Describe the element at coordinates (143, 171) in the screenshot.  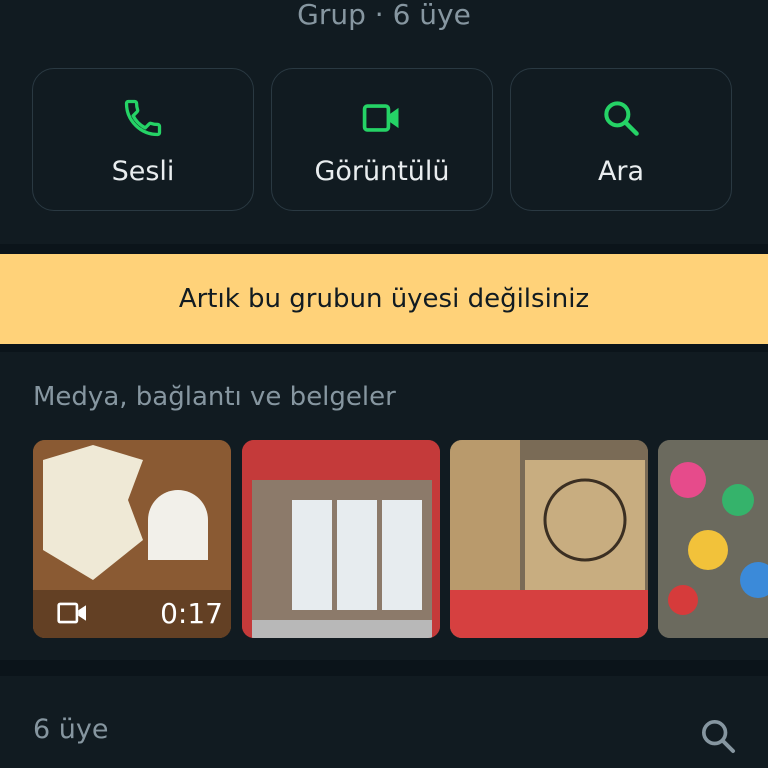
I see `voice-call-label: Sesli` at that location.